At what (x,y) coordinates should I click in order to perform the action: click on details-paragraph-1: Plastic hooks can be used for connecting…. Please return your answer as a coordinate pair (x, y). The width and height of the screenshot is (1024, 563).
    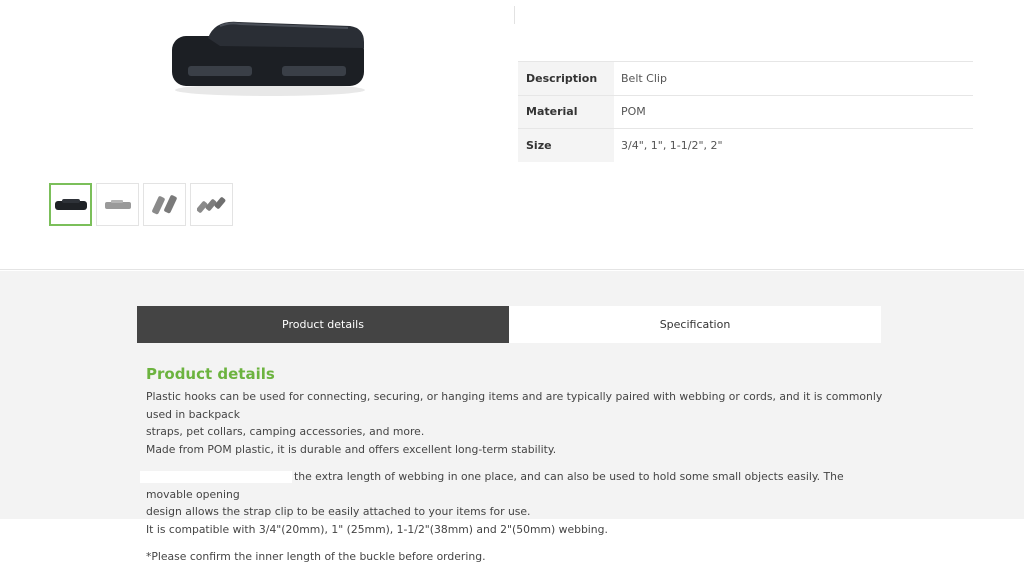
    Looking at the image, I should click on (516, 423).